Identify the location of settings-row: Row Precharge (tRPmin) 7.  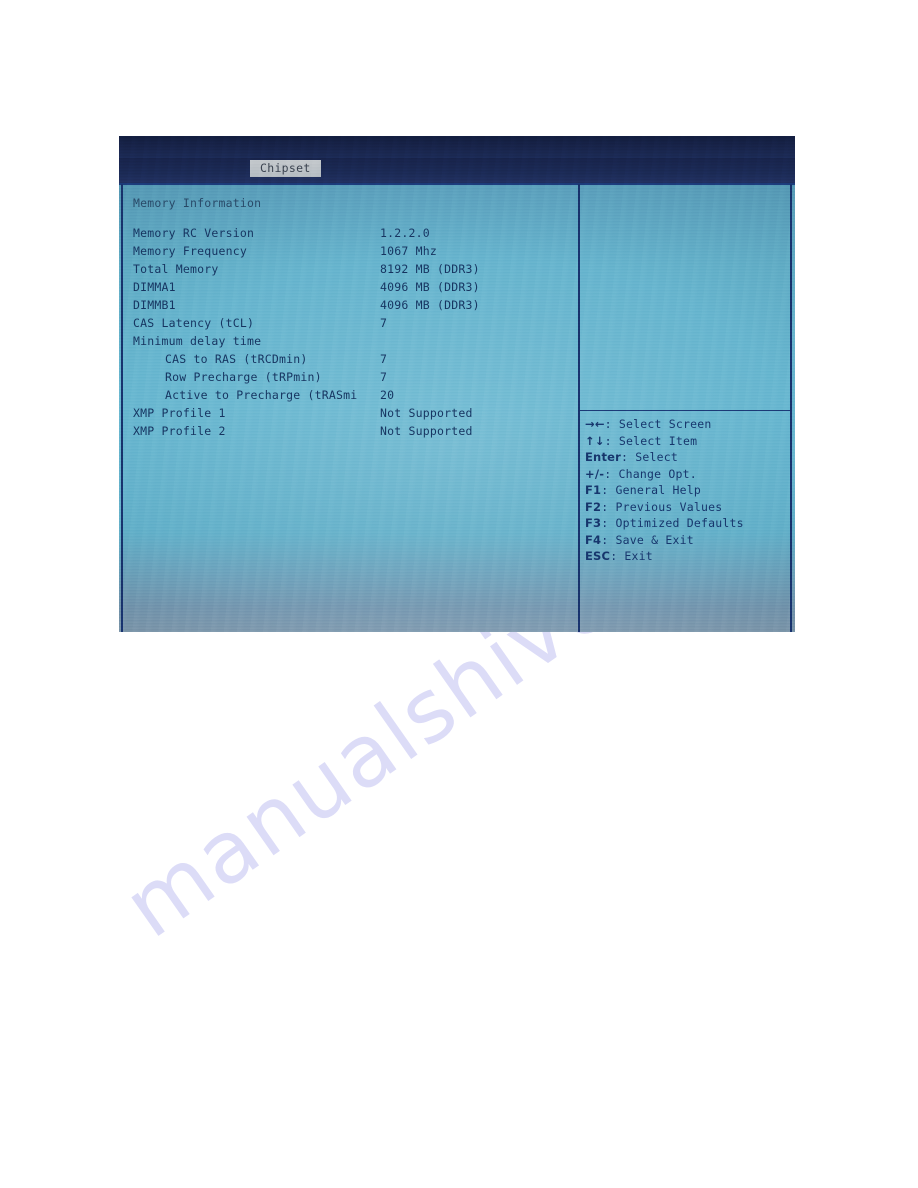
(351, 377).